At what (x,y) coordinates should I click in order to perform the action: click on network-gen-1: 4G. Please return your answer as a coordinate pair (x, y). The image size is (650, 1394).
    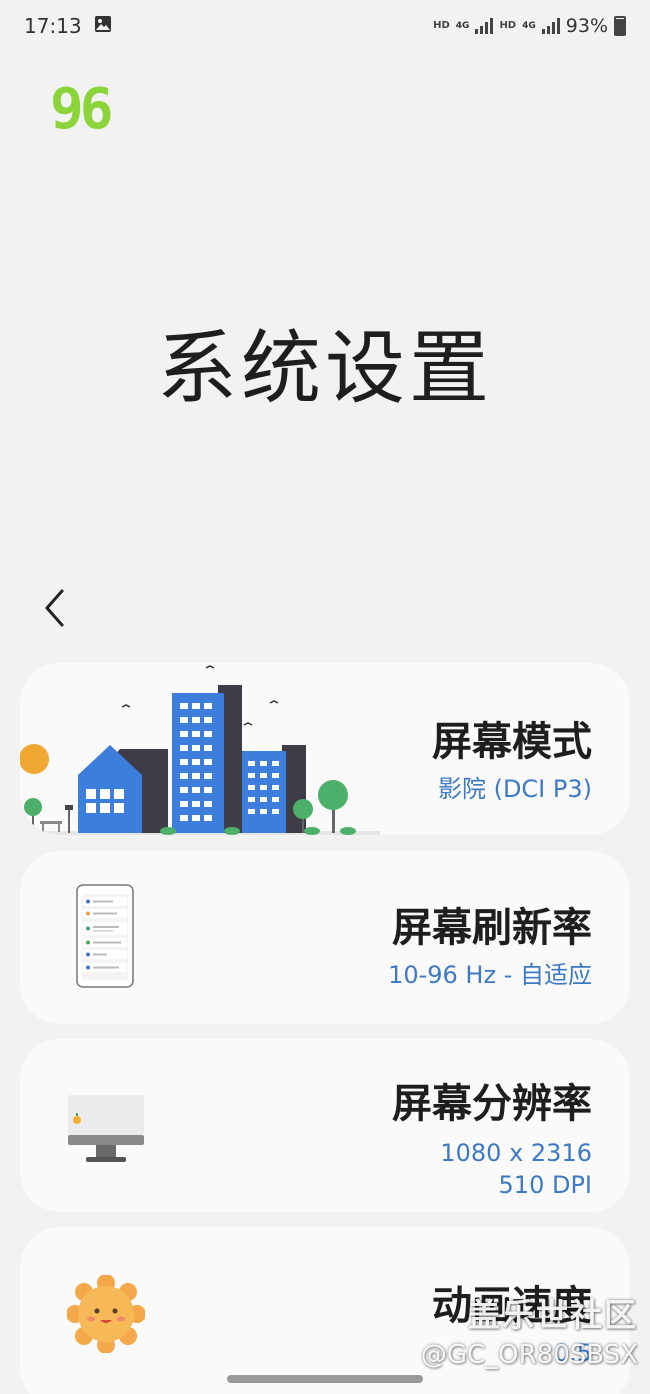
    Looking at the image, I should click on (462, 25).